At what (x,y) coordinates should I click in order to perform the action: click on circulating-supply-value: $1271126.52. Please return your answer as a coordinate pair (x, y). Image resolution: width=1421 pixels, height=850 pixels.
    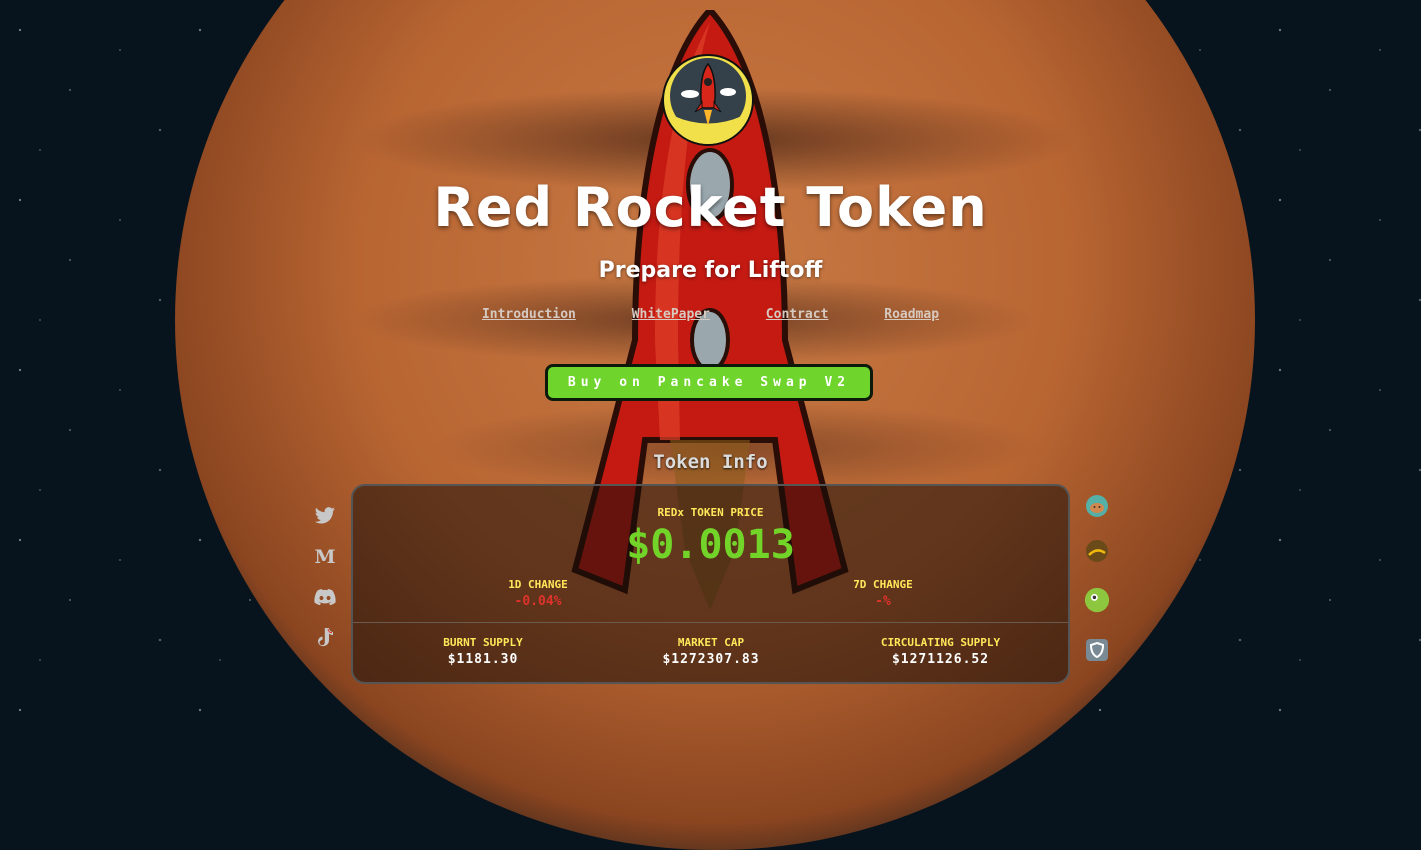
    Looking at the image, I should click on (940, 659).